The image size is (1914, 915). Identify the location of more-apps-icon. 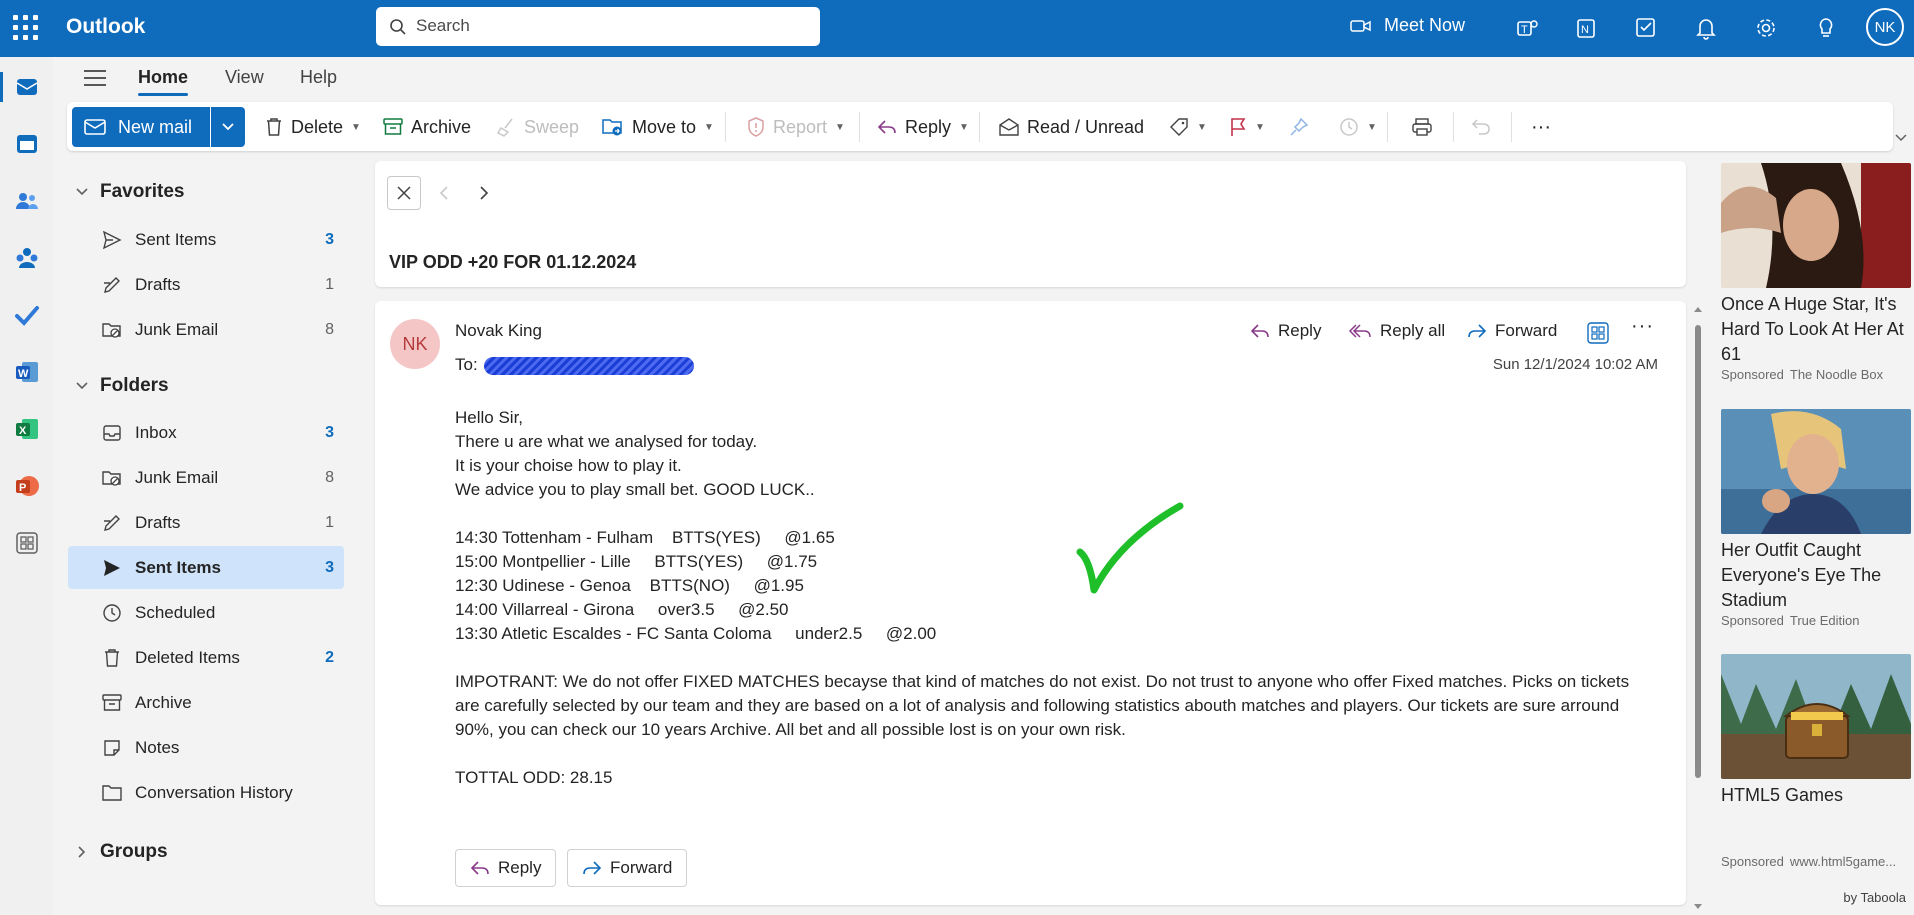
(27, 543).